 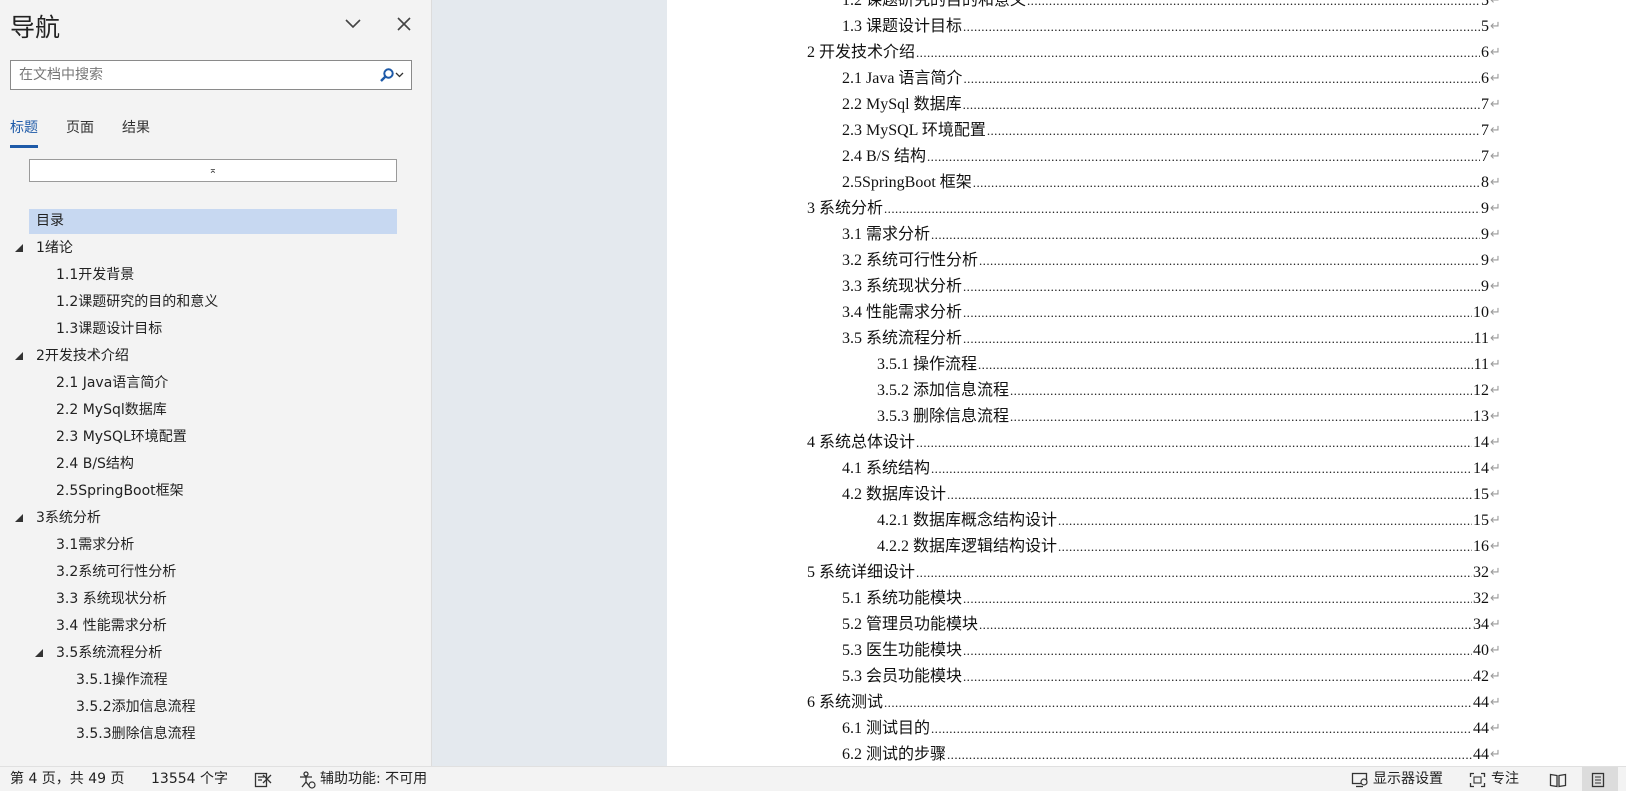 I want to click on toc-entry: 1.3 课题设计目标 5↵, so click(x=1172, y=27).